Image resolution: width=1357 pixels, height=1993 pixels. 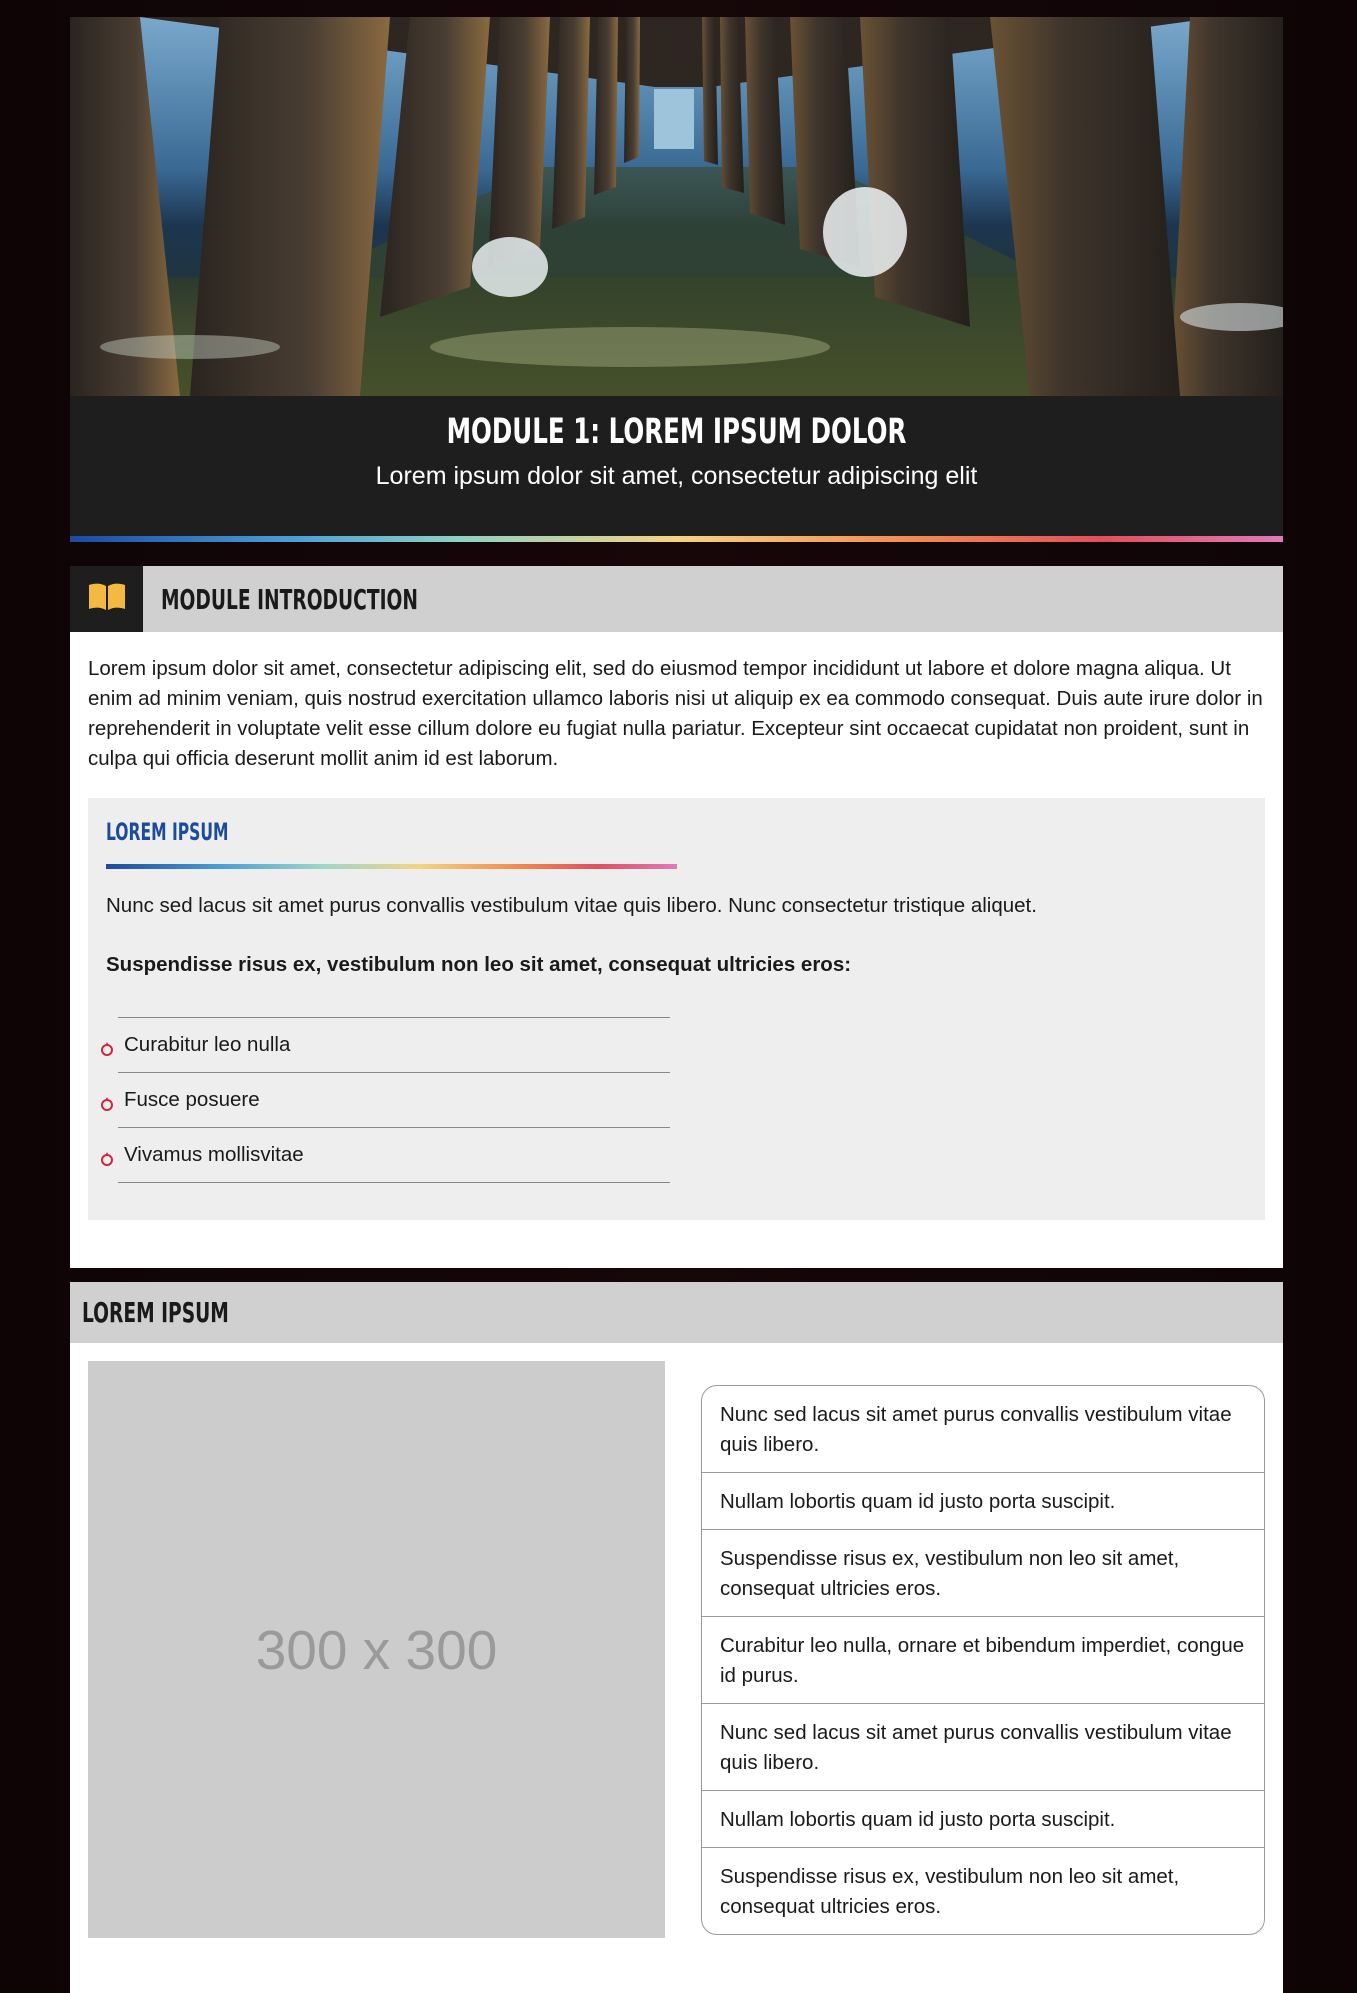 I want to click on image-placeholder: 300 x 300, so click(x=376, y=1649).